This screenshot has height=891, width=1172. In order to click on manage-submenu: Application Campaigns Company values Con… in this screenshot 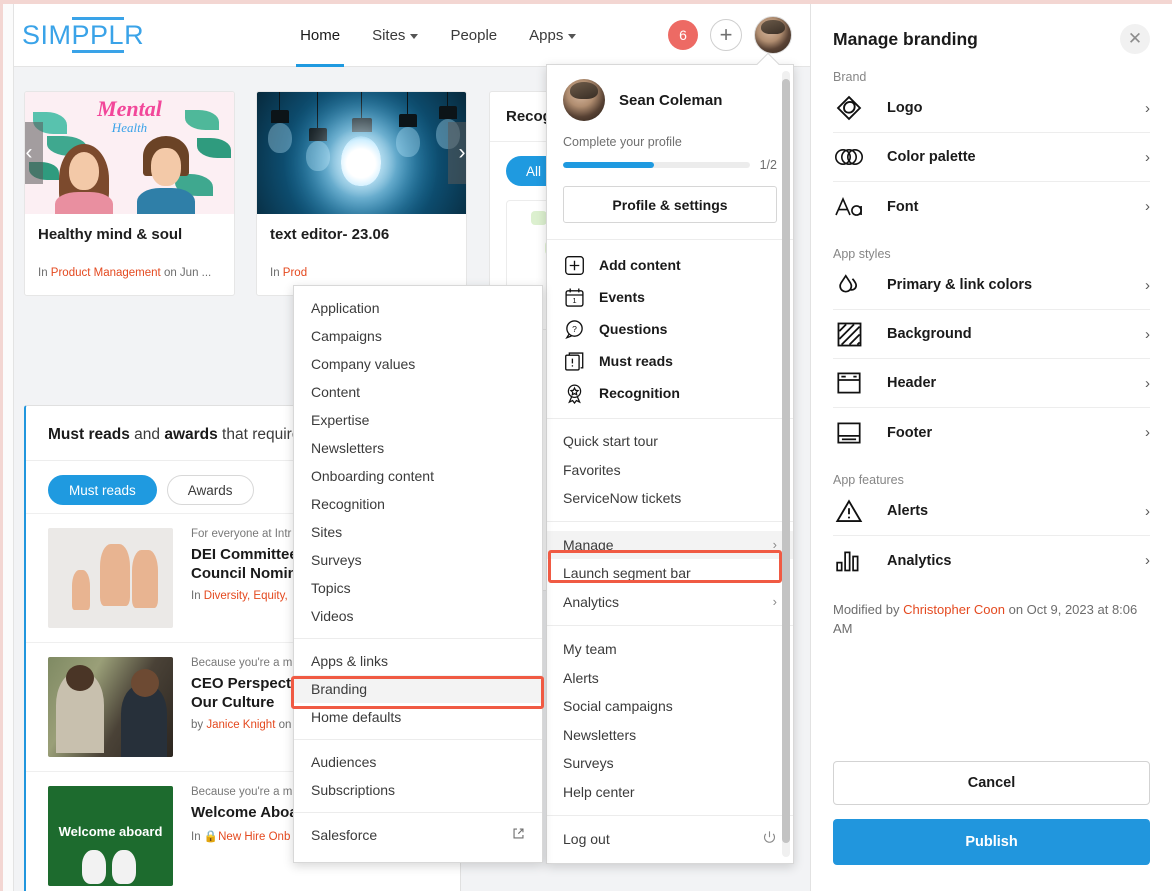, I will do `click(418, 574)`.